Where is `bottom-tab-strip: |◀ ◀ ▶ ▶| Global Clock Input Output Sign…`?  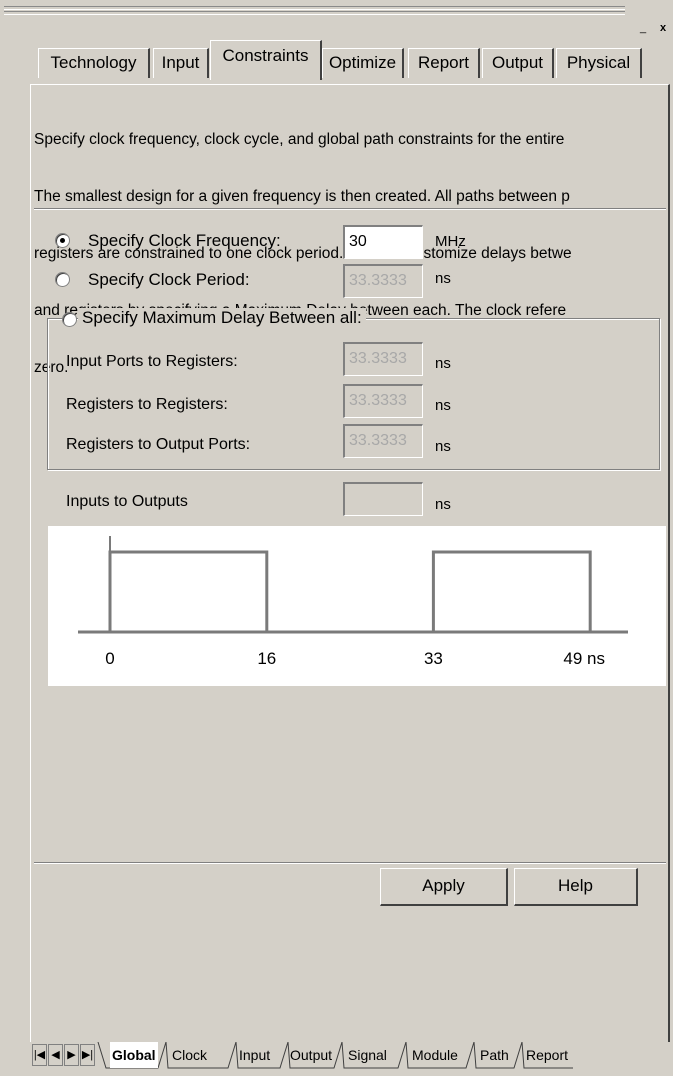
bottom-tab-strip: |◀ ◀ ▶ ▶| Global Clock Input Output Sign… is located at coordinates (352, 1056).